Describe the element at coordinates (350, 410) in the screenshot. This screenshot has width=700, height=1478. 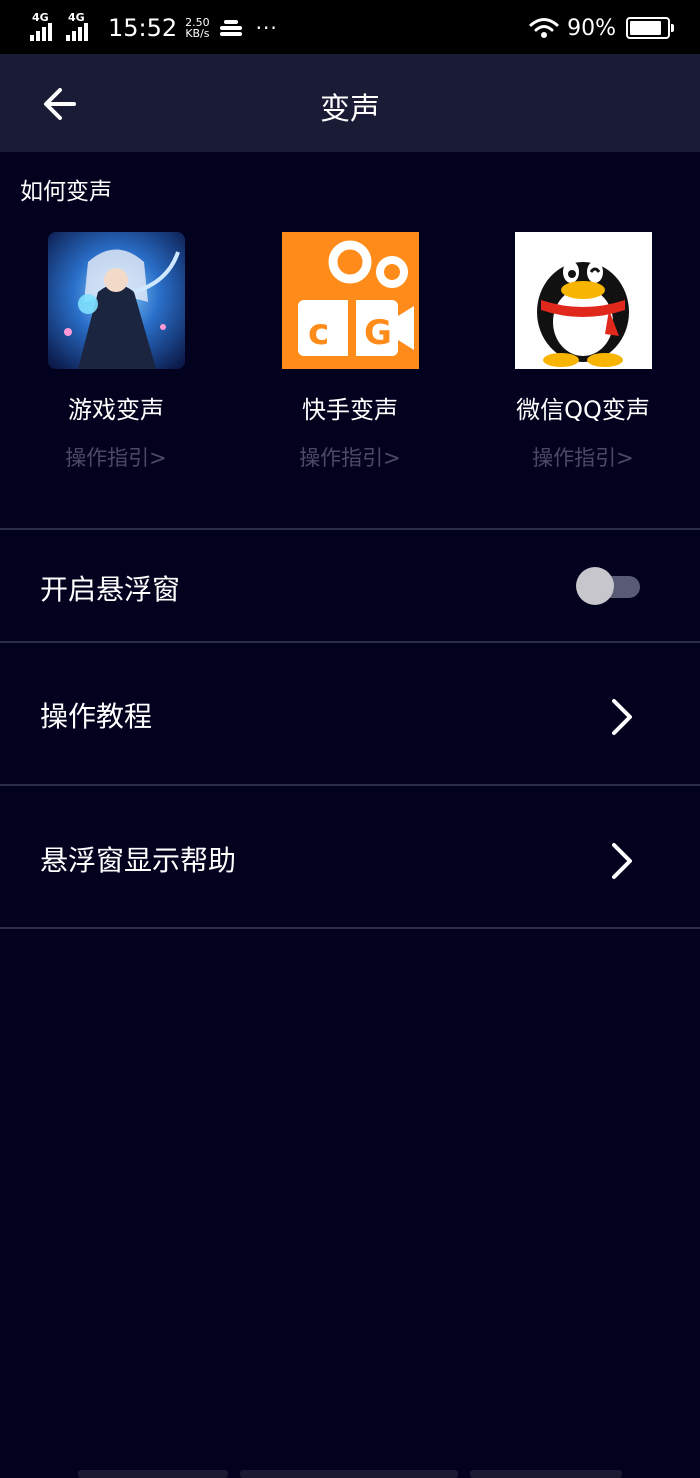
I see `card-name-kuaishou: 快手变声` at that location.